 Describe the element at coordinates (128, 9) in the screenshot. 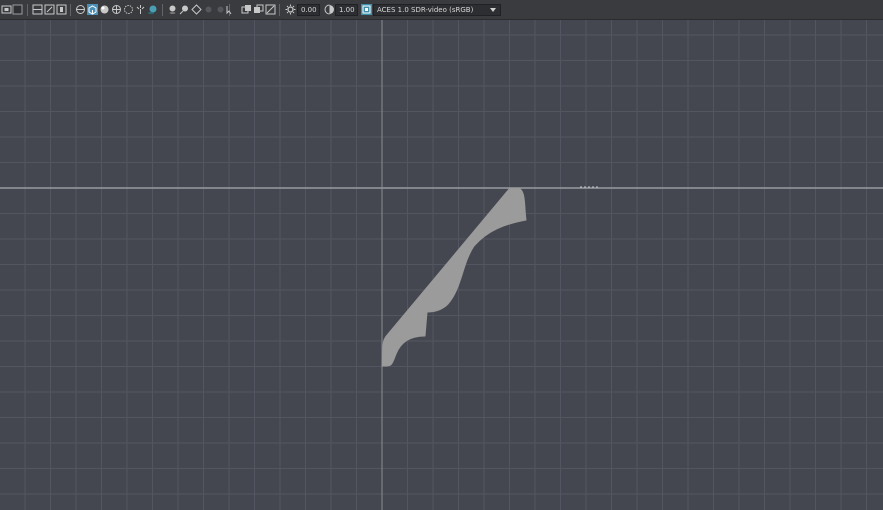

I see `textured-icon` at that location.